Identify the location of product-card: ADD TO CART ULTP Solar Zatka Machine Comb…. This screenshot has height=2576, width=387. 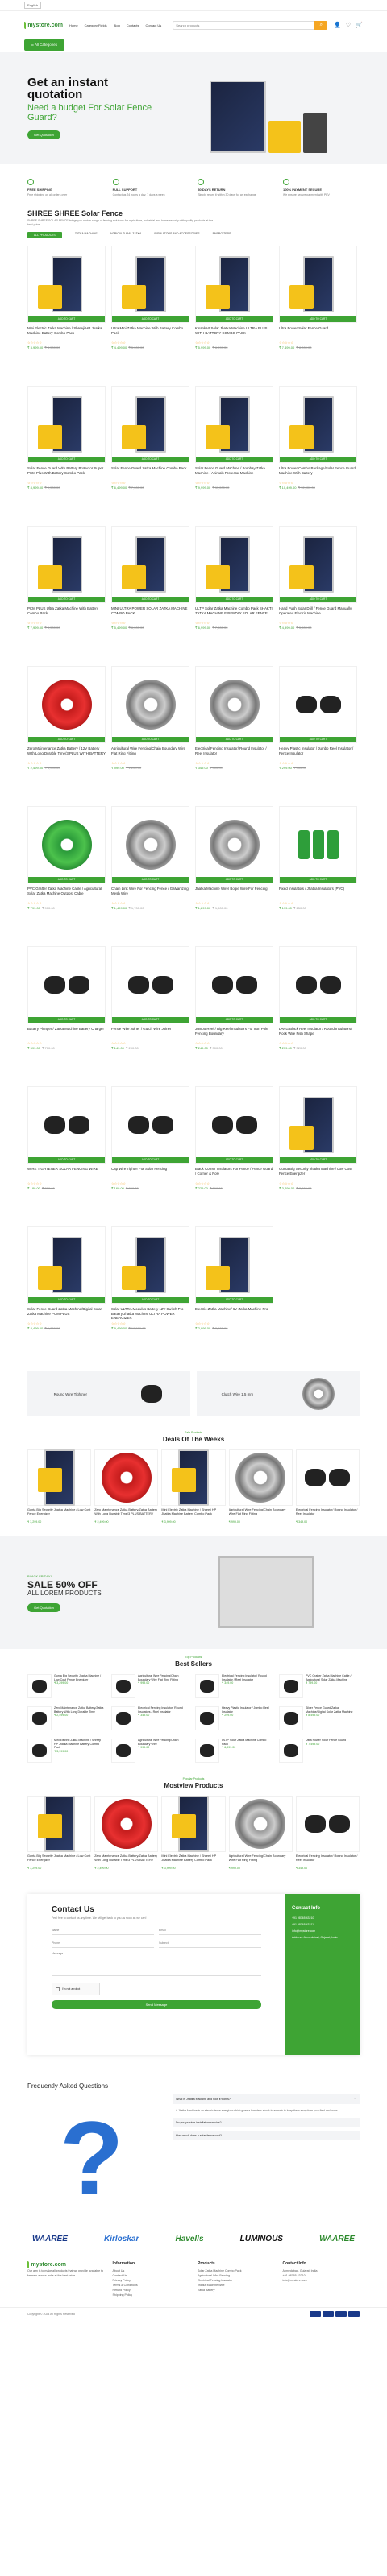
(234, 593).